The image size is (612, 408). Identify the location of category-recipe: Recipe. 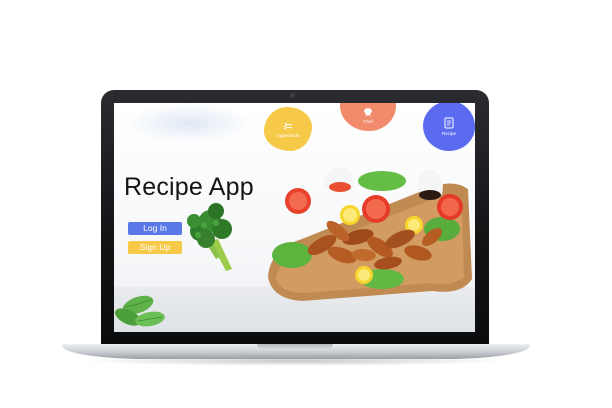
(449, 127).